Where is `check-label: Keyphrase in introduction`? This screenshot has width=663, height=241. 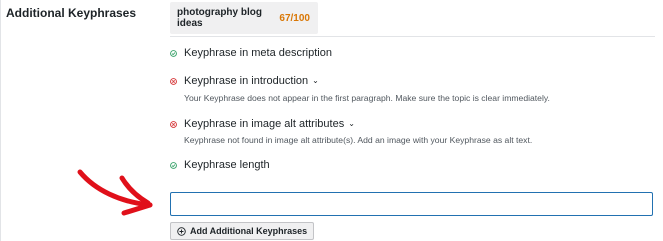 check-label: Keyphrase in introduction is located at coordinates (246, 81).